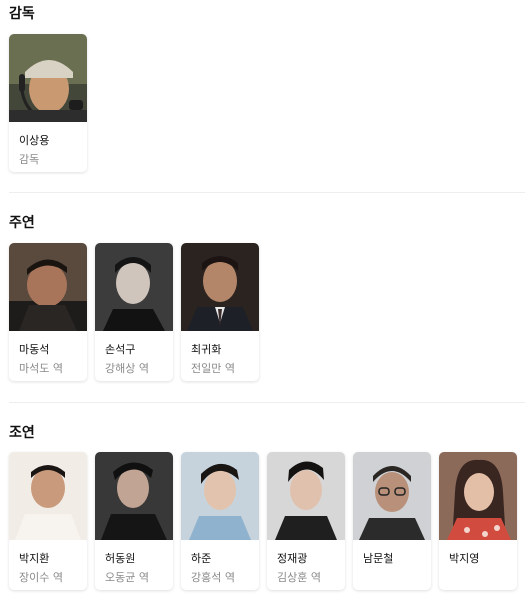 This screenshot has height=605, width=525. Describe the element at coordinates (34, 558) in the screenshot. I see `person-name: 박지환` at that location.